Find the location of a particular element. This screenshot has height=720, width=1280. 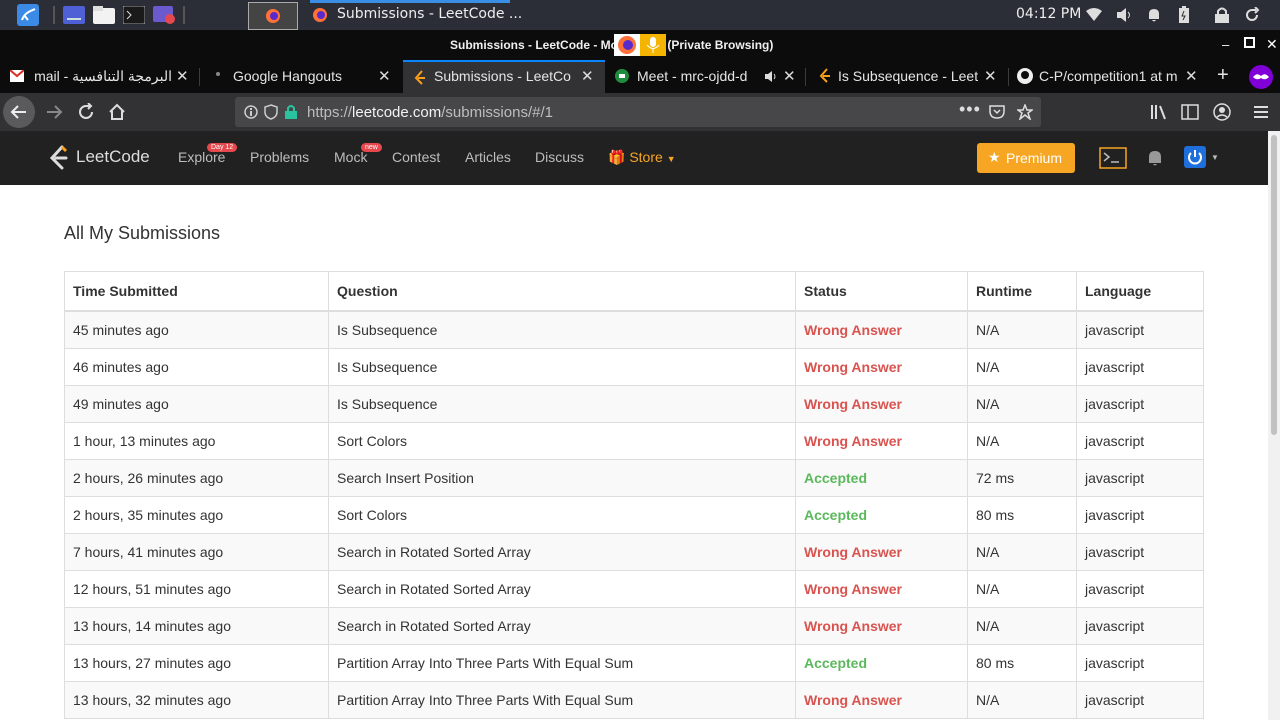

taskbar-firefox-button is located at coordinates (273, 16).